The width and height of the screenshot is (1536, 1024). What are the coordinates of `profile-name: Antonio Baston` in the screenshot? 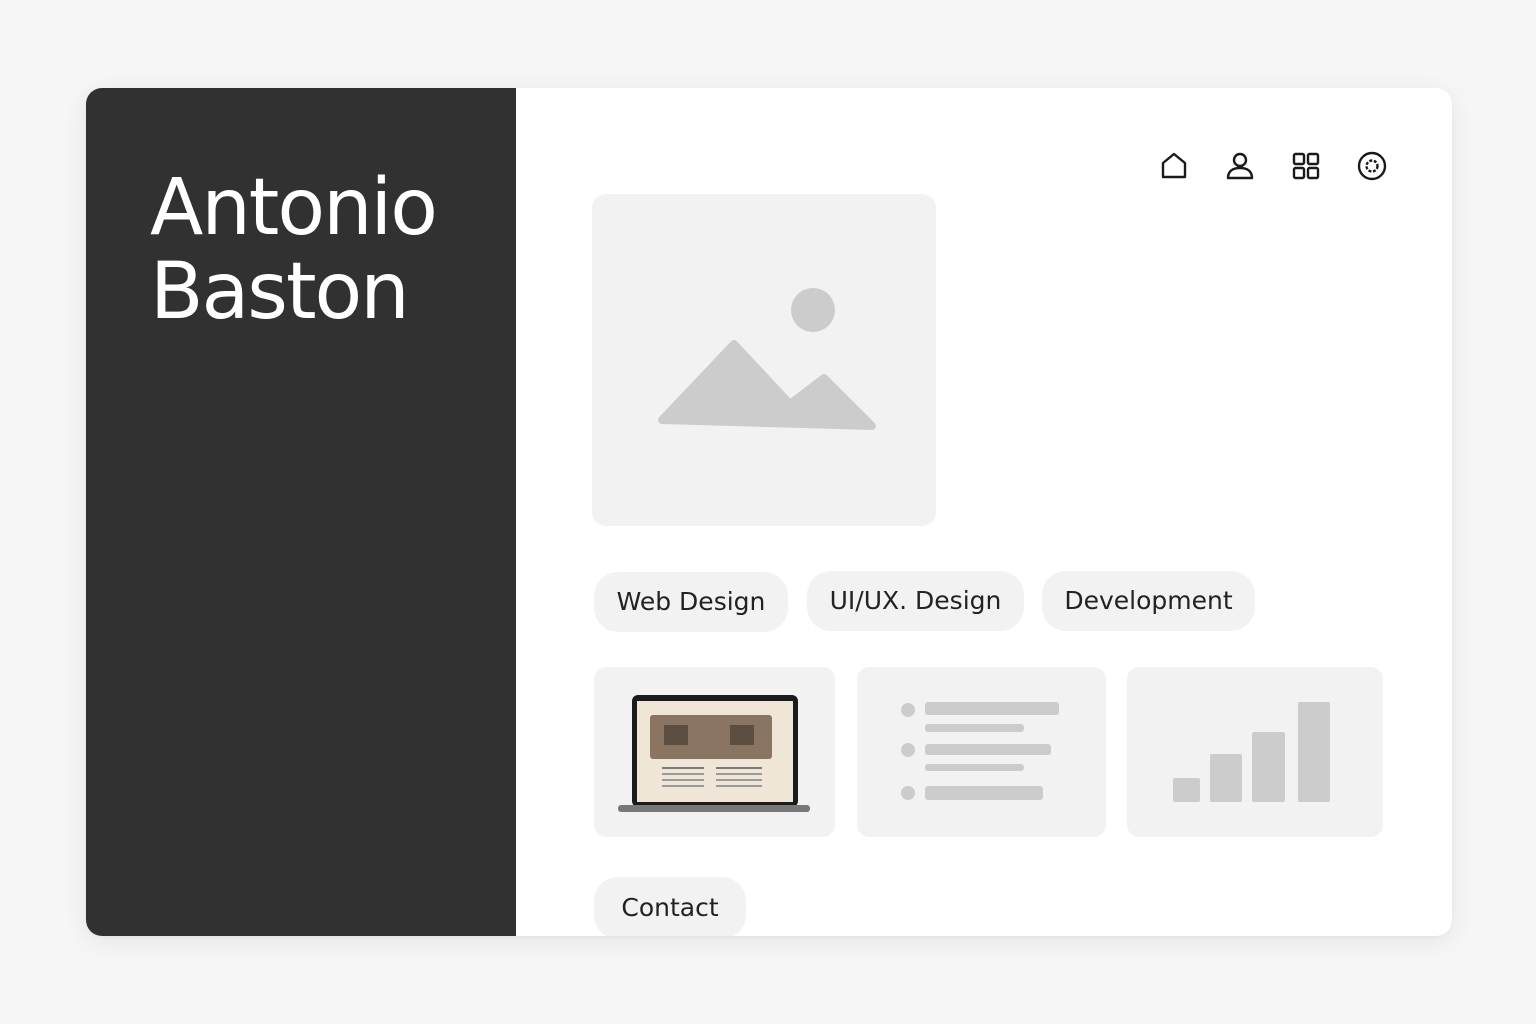 It's located at (294, 250).